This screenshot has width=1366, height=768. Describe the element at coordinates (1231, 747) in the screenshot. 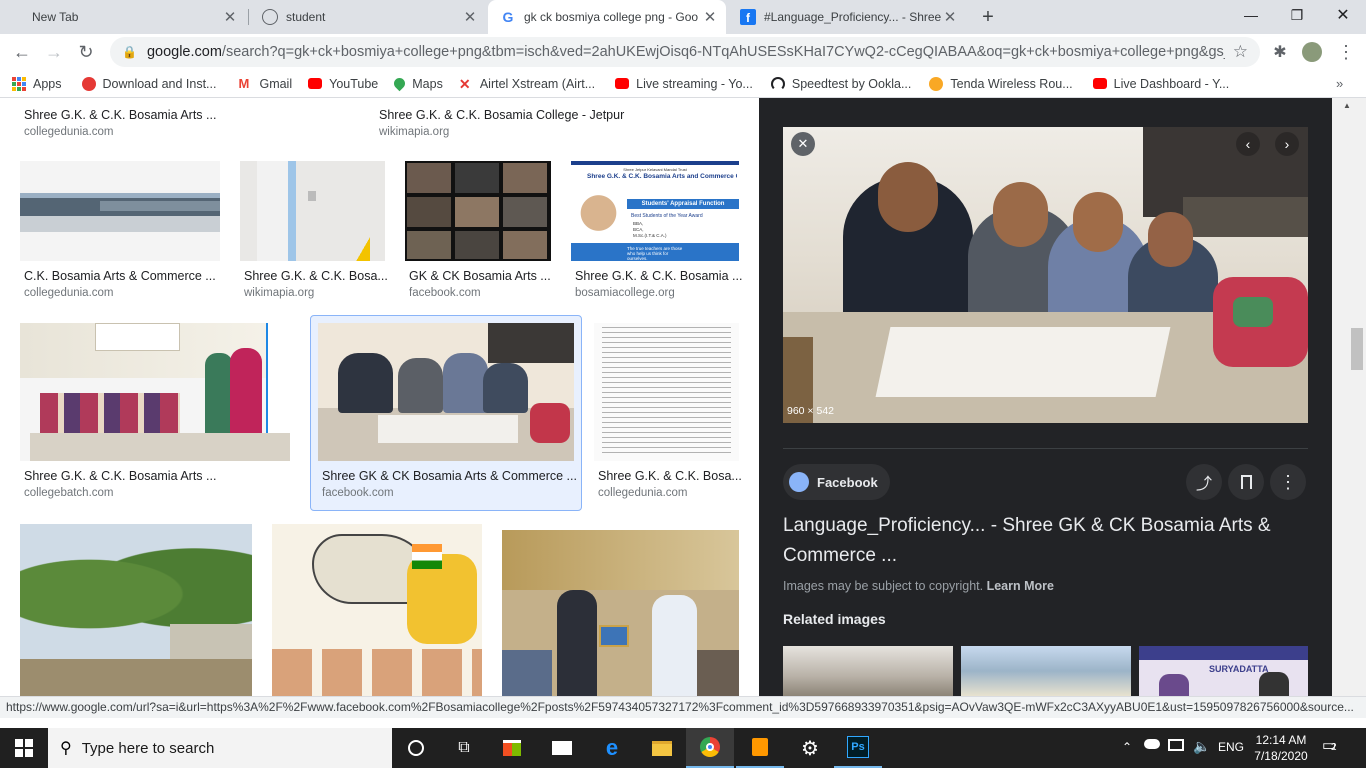

I see `language-indicator: ENG` at that location.